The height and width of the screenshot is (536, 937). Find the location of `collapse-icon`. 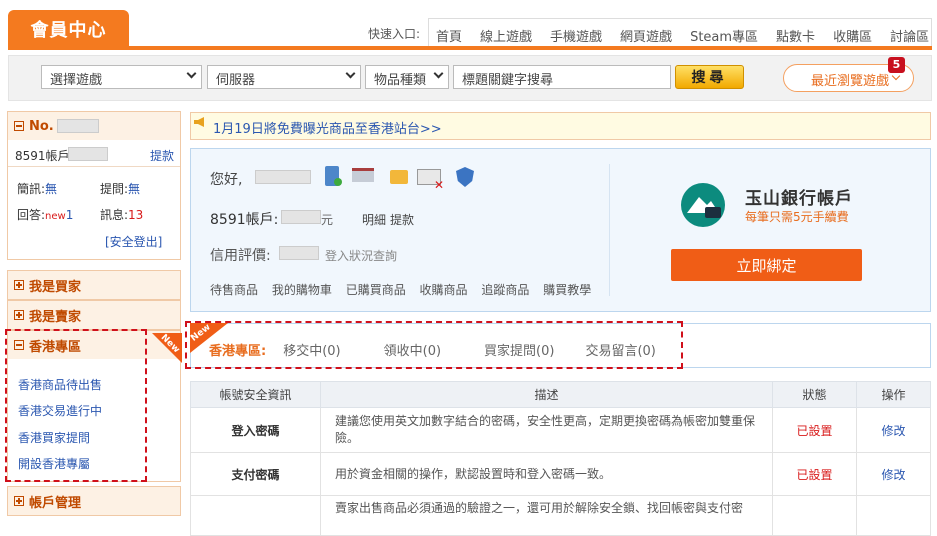

collapse-icon is located at coordinates (19, 126).